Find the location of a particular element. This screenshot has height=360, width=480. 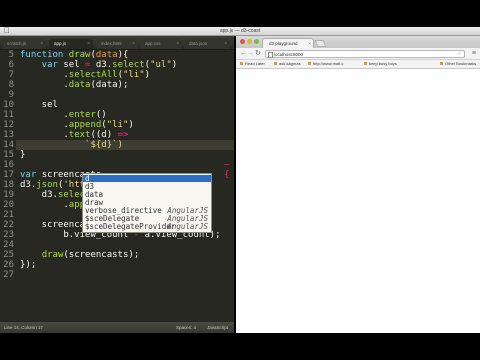

address-bar: localhost:8000 ☆ is located at coordinates (365, 54).